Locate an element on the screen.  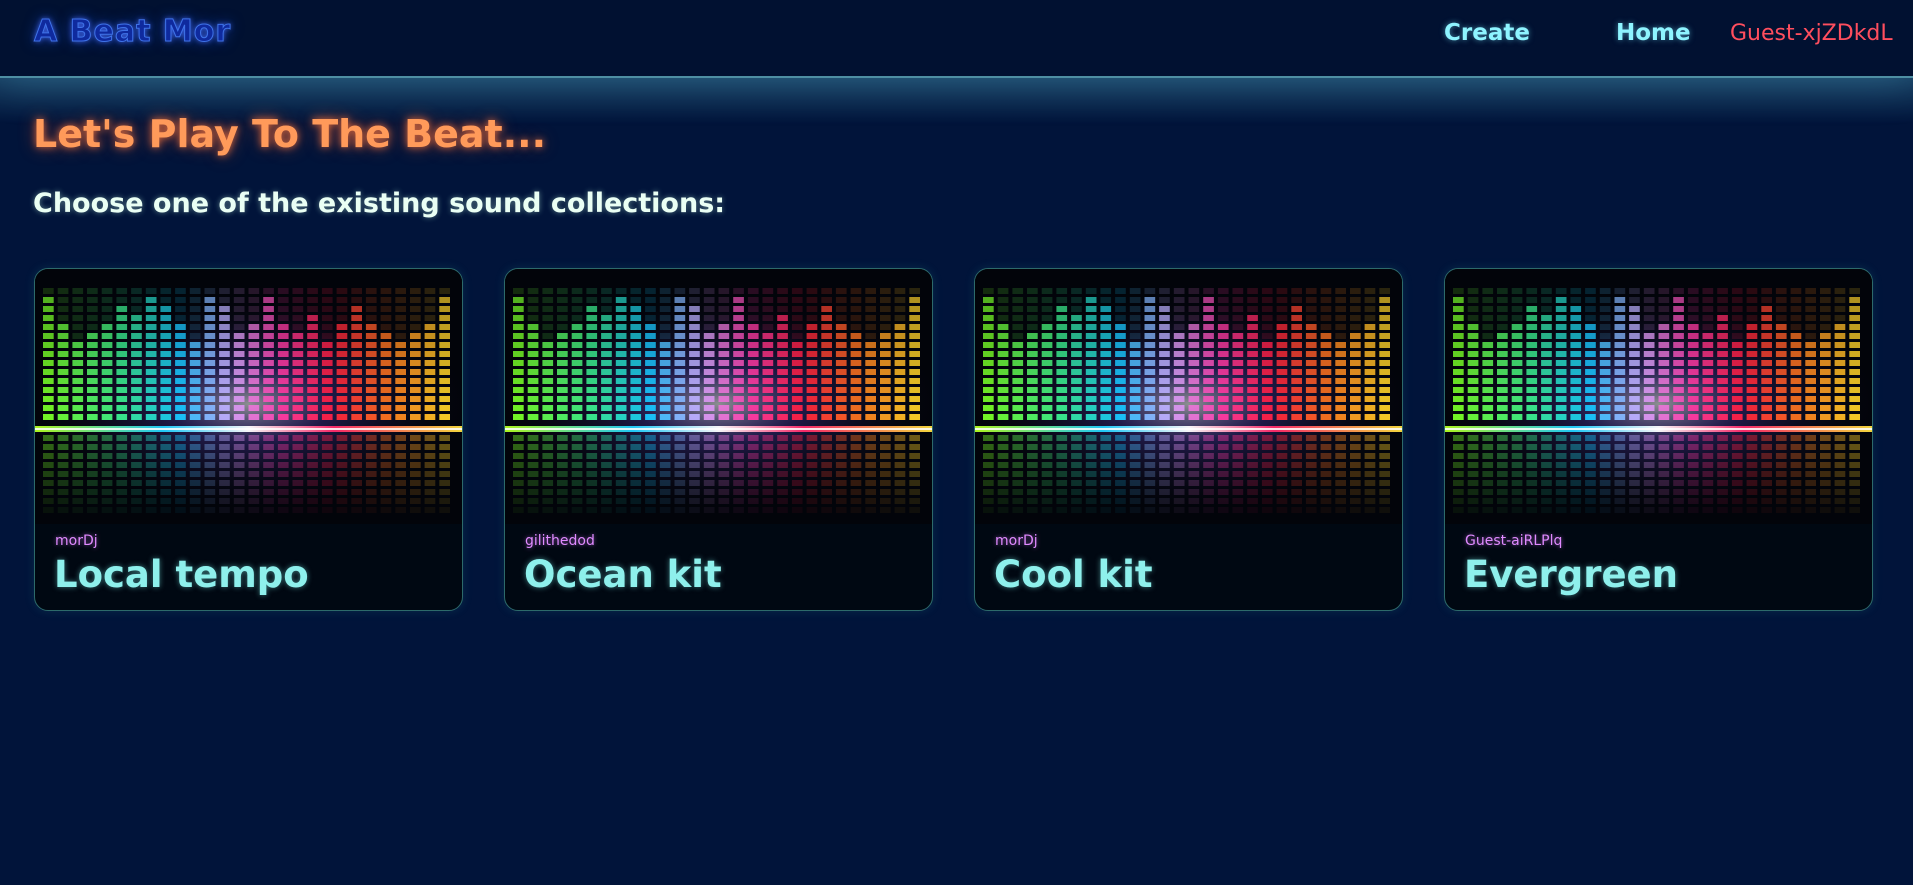
user-name: Guest-xjZDkdL is located at coordinates (1811, 33).